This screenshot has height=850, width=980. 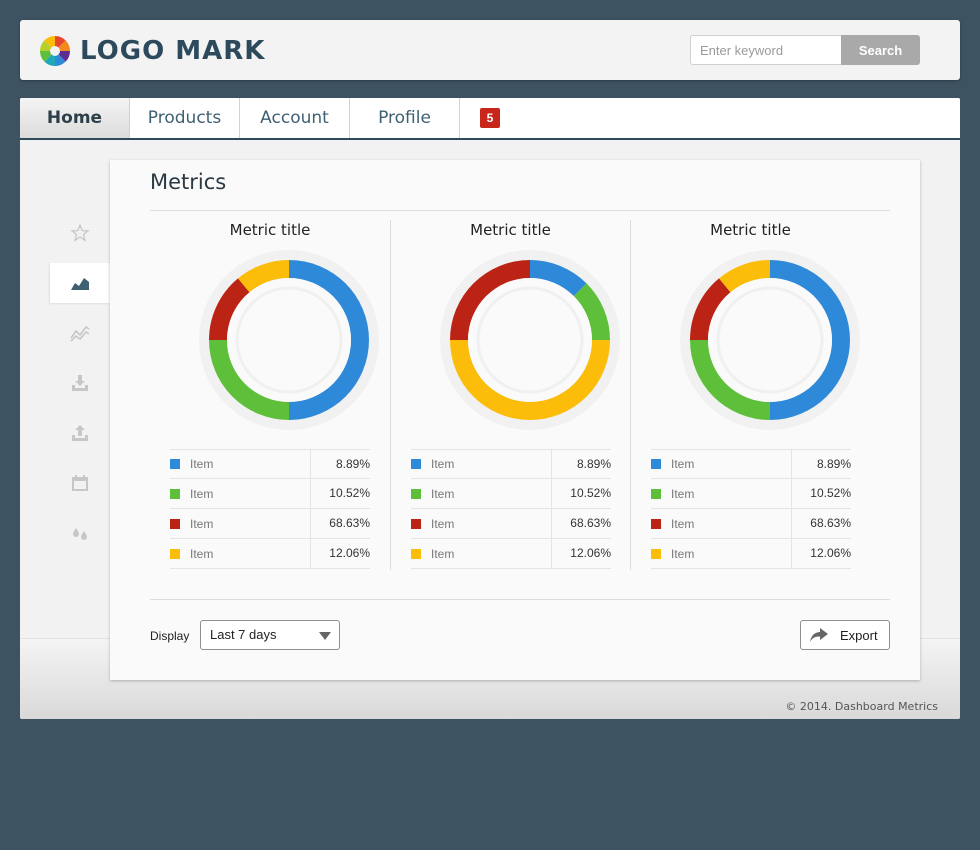 I want to click on nav-drops, so click(x=80, y=533).